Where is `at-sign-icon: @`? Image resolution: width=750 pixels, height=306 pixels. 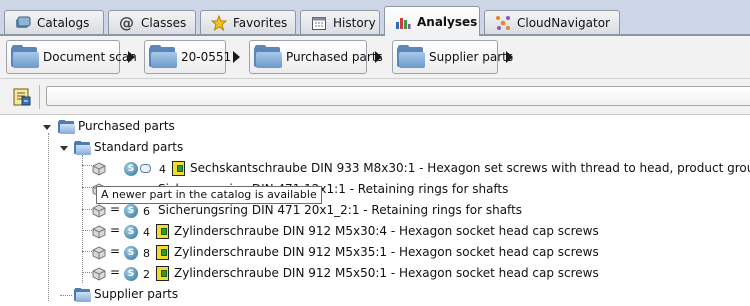
at-sign-icon: @ is located at coordinates (126, 22).